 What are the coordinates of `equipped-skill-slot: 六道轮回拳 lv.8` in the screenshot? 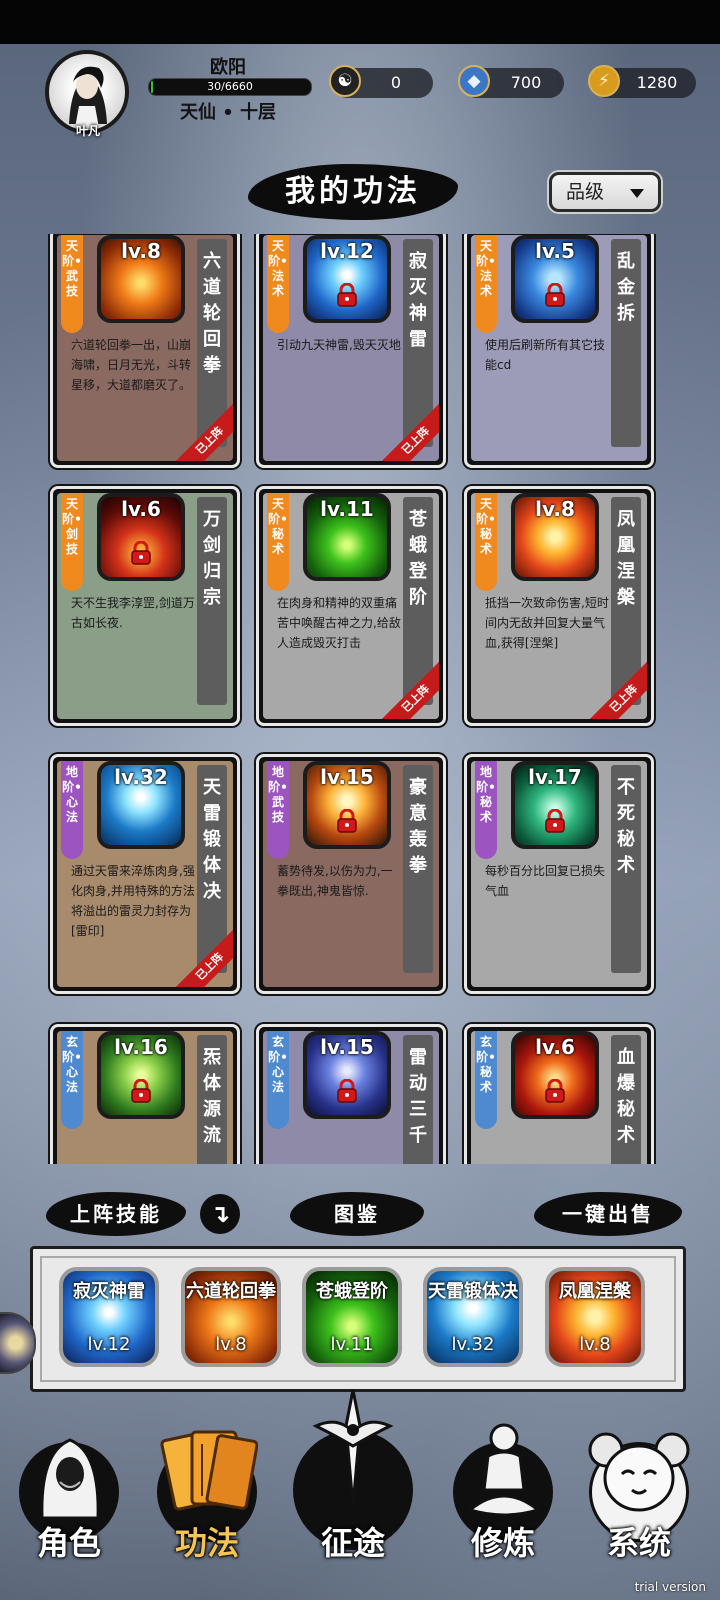 It's located at (231, 1317).